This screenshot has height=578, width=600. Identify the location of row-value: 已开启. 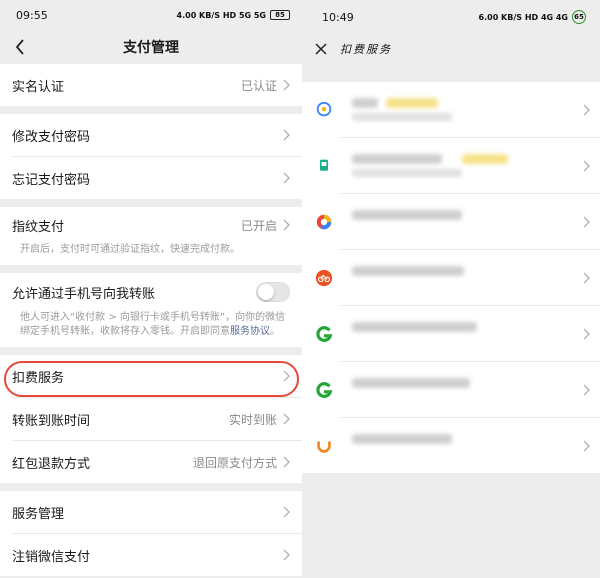
(258, 225).